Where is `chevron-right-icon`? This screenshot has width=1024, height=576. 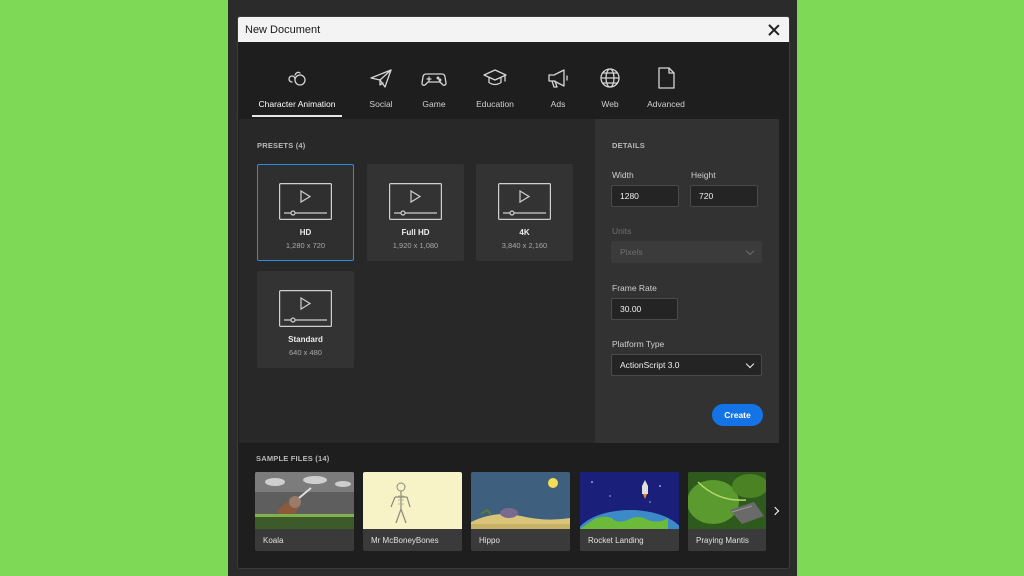
chevron-right-icon is located at coordinates (777, 511).